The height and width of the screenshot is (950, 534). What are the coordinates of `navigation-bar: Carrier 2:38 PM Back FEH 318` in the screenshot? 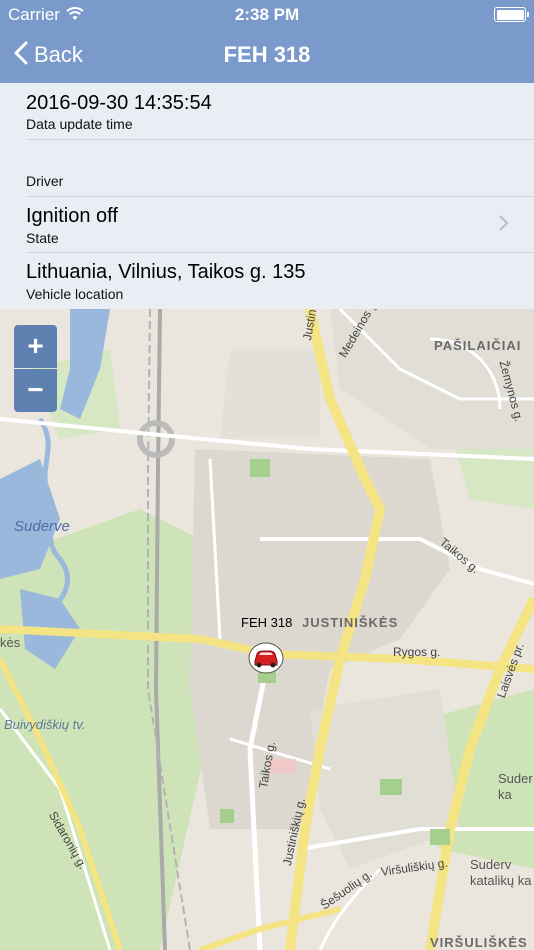 It's located at (267, 41).